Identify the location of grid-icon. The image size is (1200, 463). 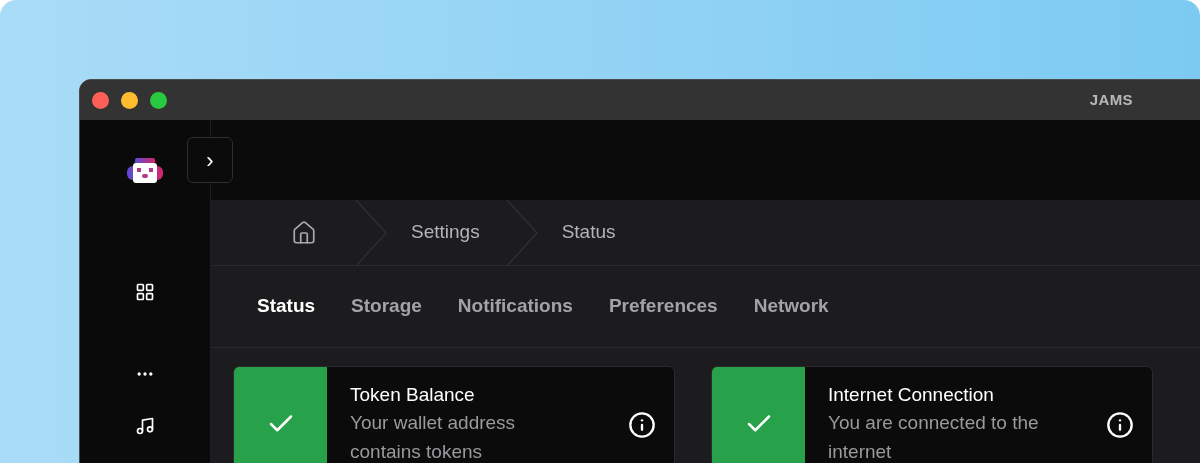
(145, 292).